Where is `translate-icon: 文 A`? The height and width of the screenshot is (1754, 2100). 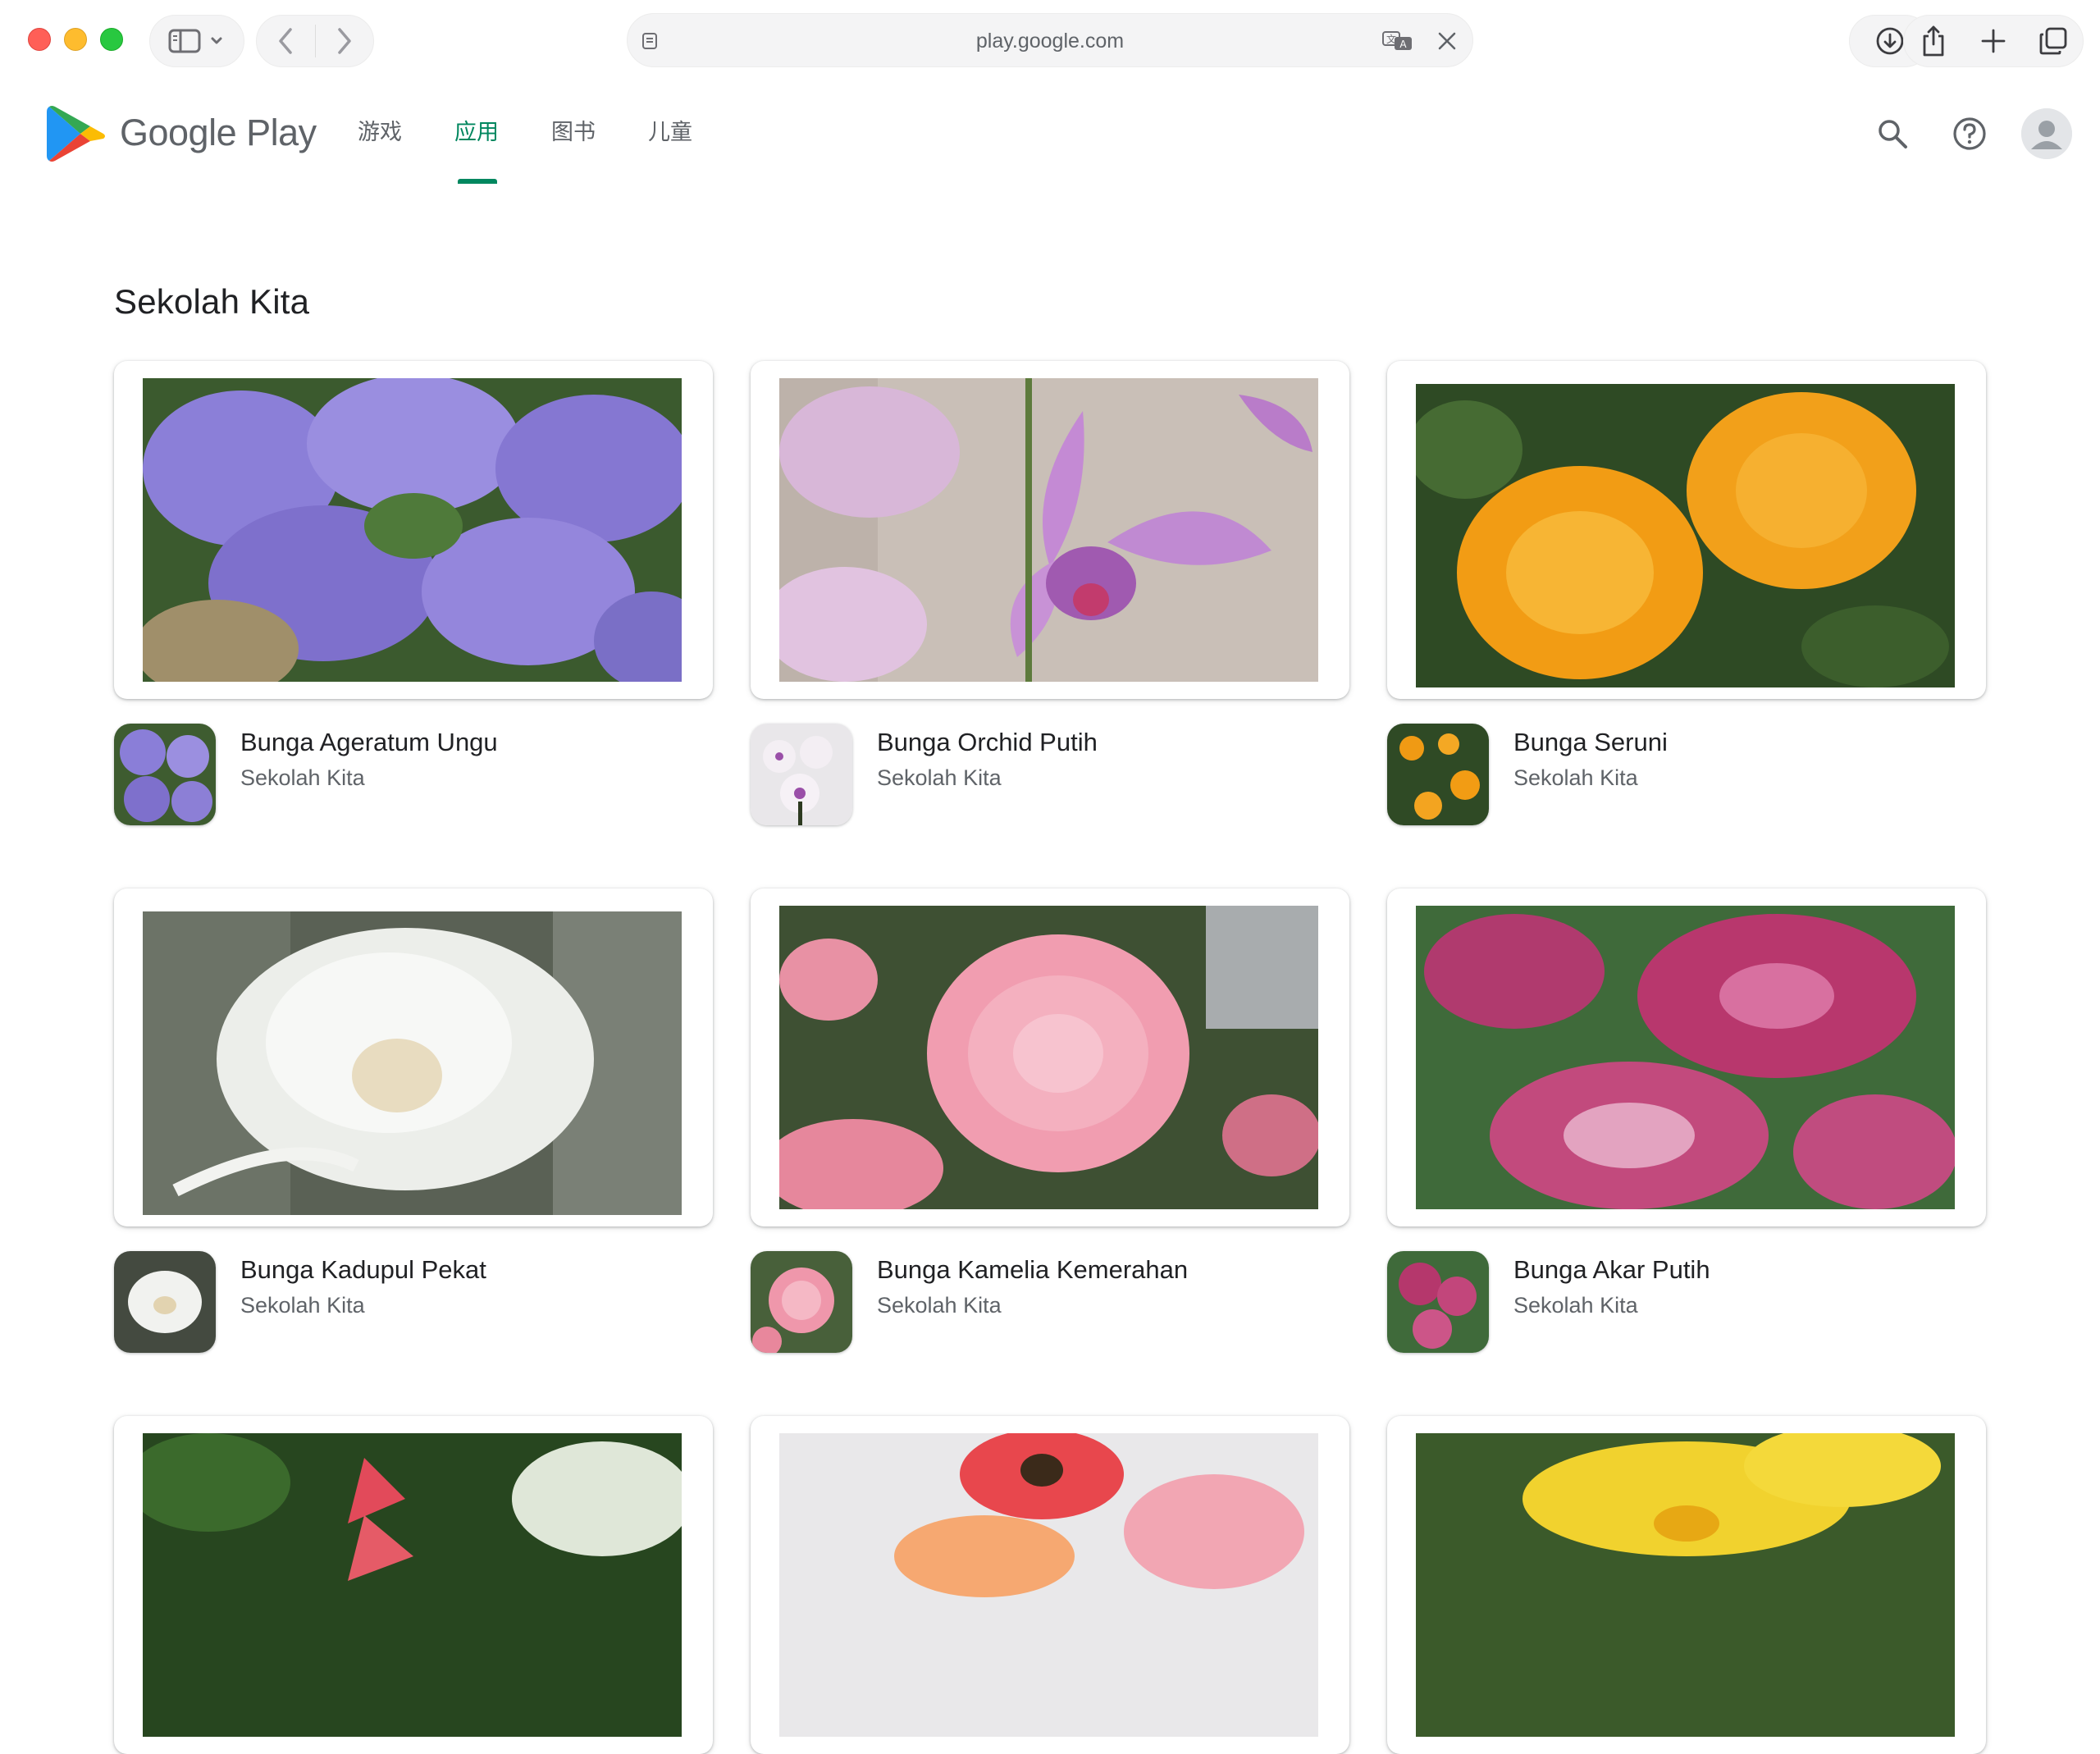
translate-icon: 文 A is located at coordinates (1397, 41).